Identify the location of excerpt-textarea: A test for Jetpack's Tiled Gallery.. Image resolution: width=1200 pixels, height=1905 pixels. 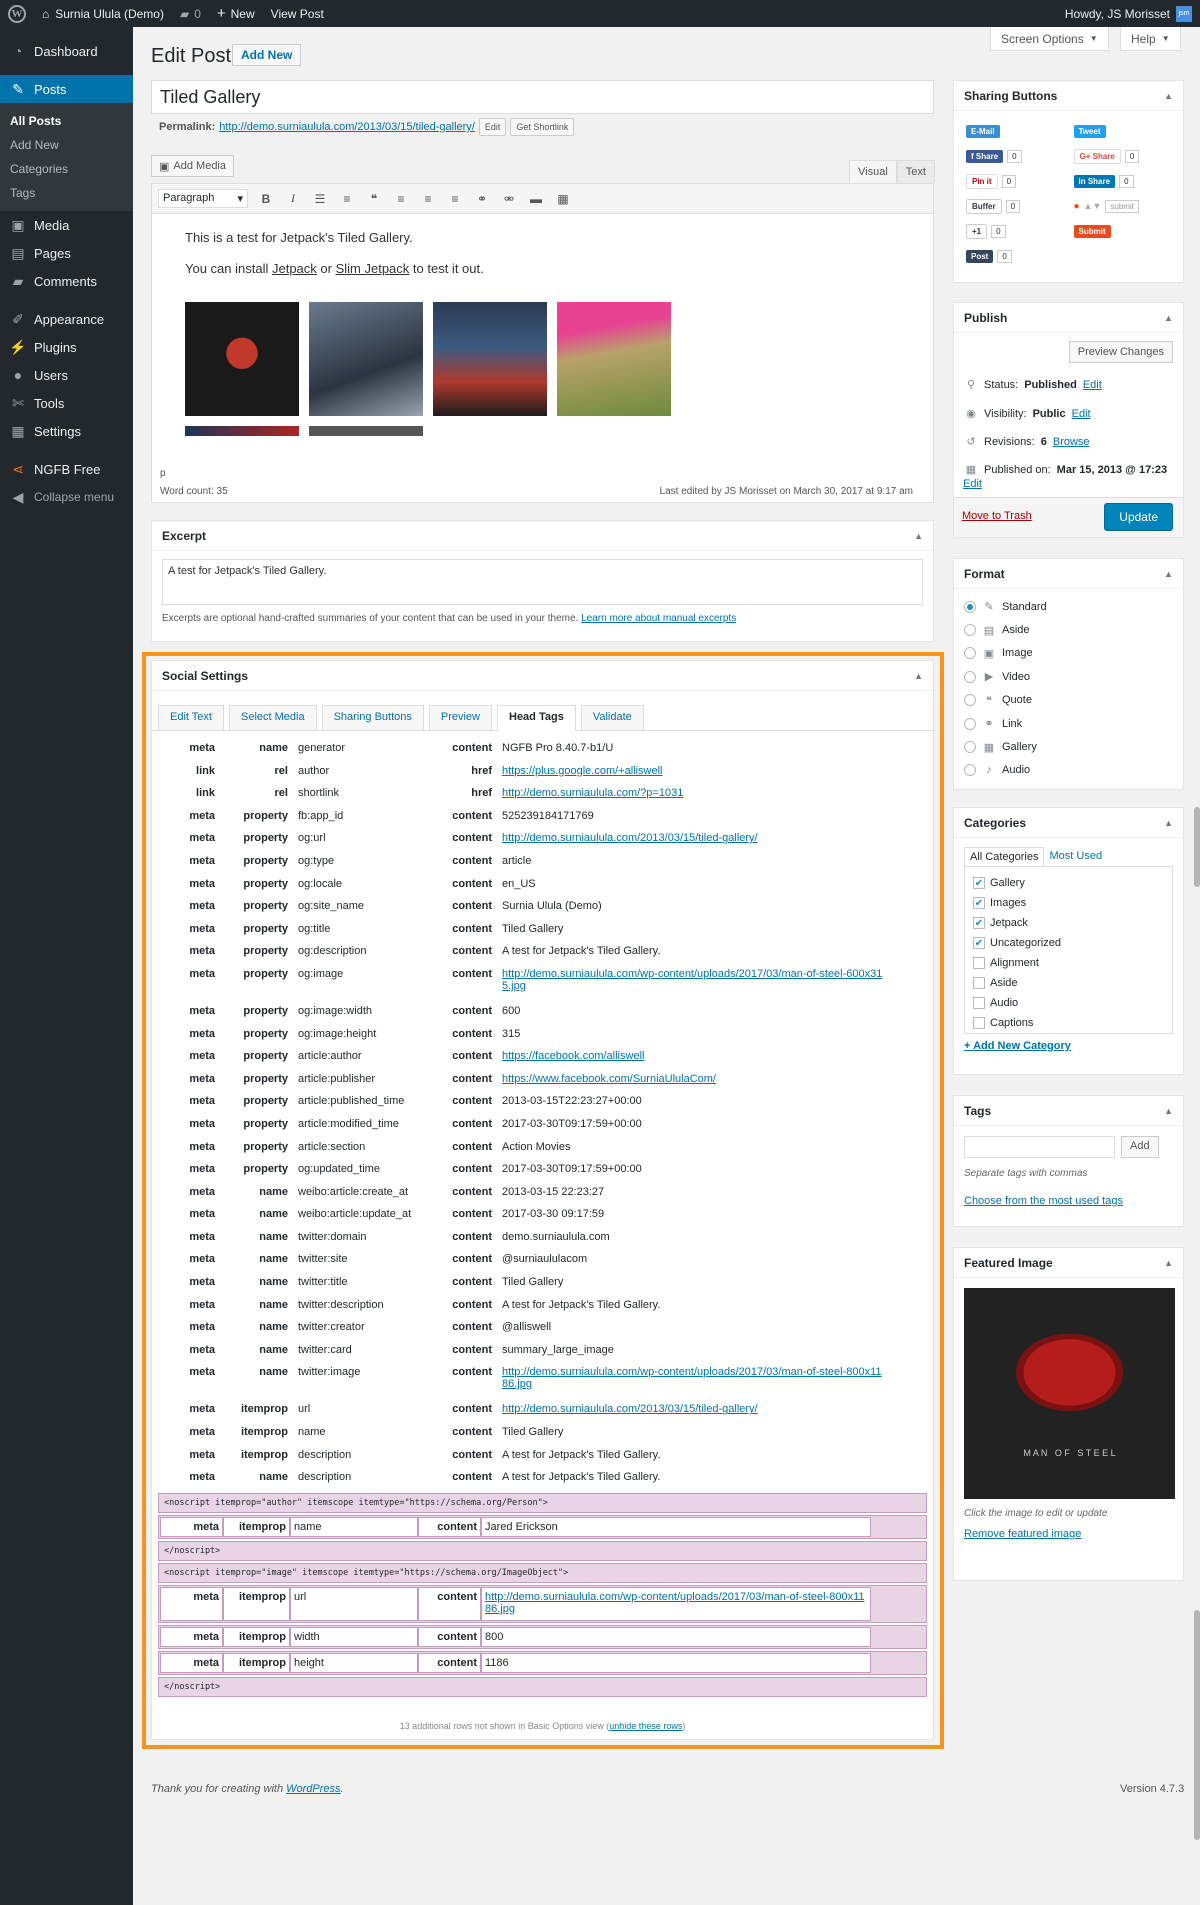
(542, 582).